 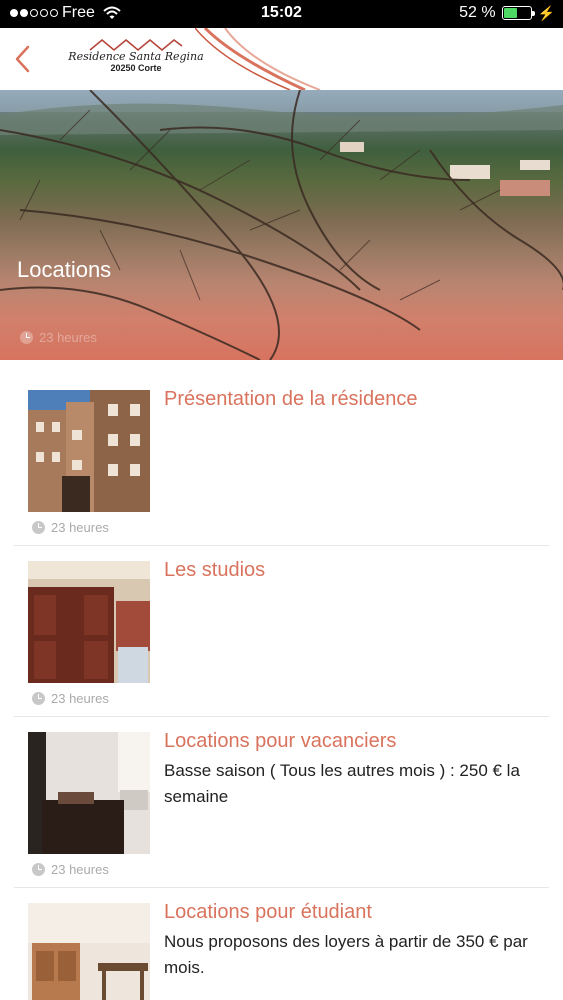 What do you see at coordinates (68, 337) in the screenshot?
I see `hero-time-ago: 23 heures` at bounding box center [68, 337].